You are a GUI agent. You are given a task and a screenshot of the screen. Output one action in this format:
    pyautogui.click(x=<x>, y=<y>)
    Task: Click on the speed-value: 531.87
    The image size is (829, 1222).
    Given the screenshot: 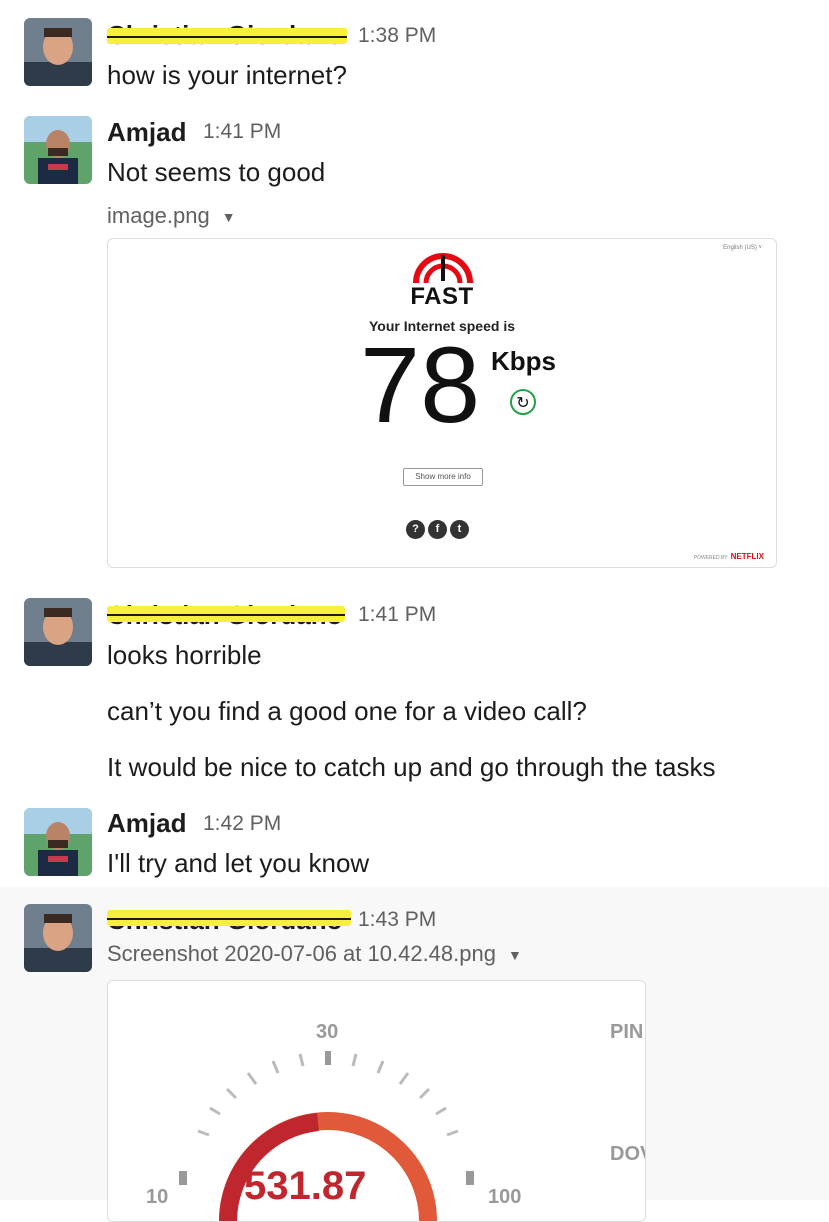 What is the action you would take?
    pyautogui.click(x=305, y=1186)
    